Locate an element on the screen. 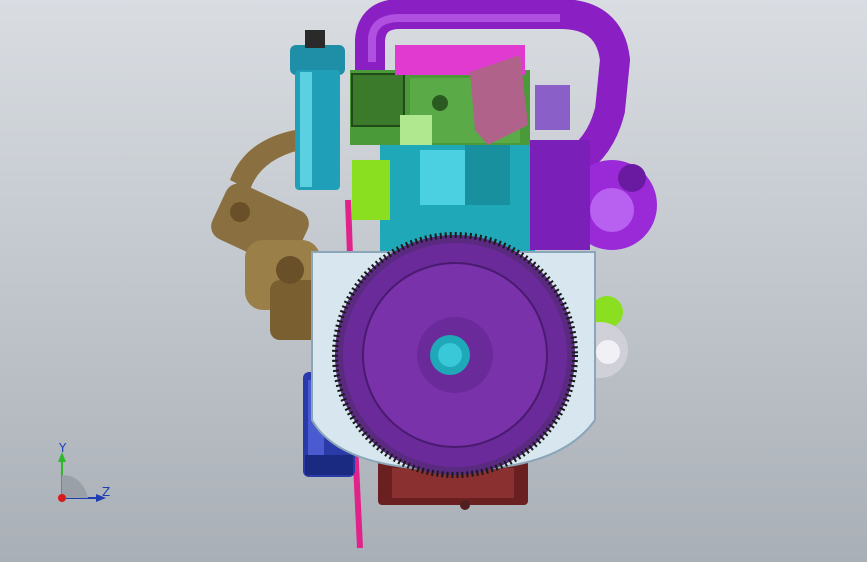  axis-z-label: Z is located at coordinates (106, 492).